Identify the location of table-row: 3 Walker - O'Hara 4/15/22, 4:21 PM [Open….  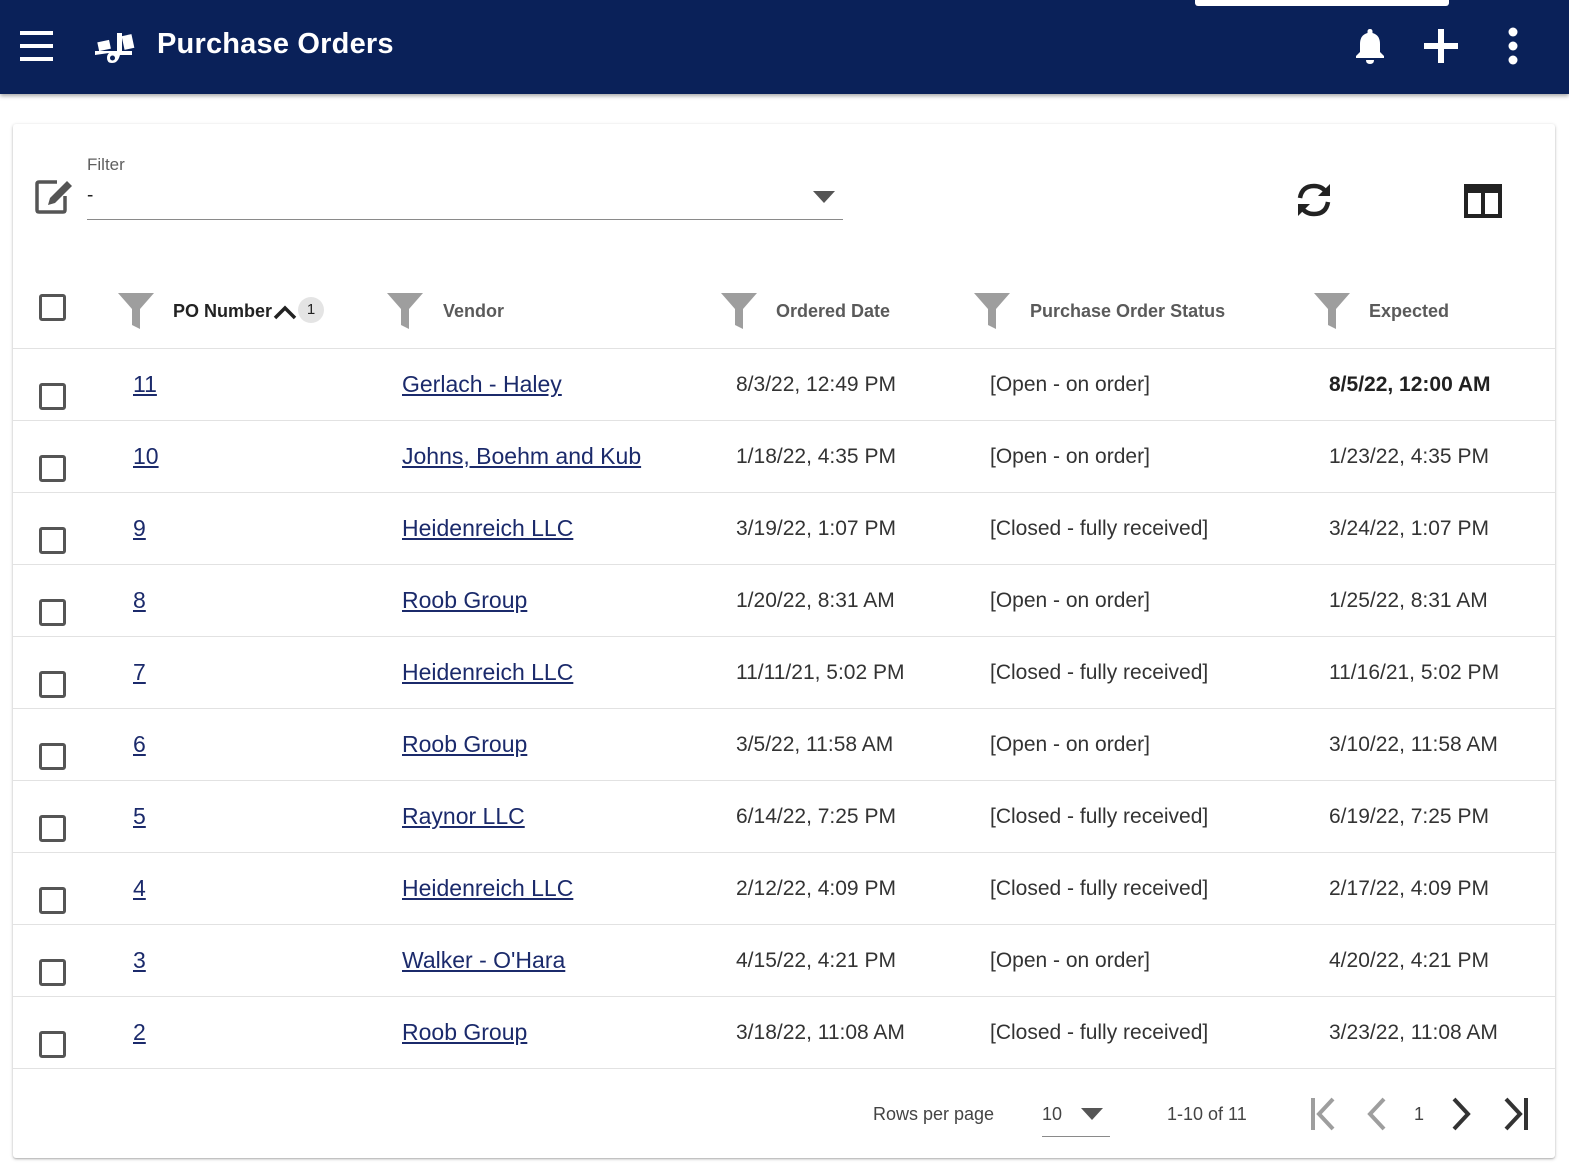
(784, 961).